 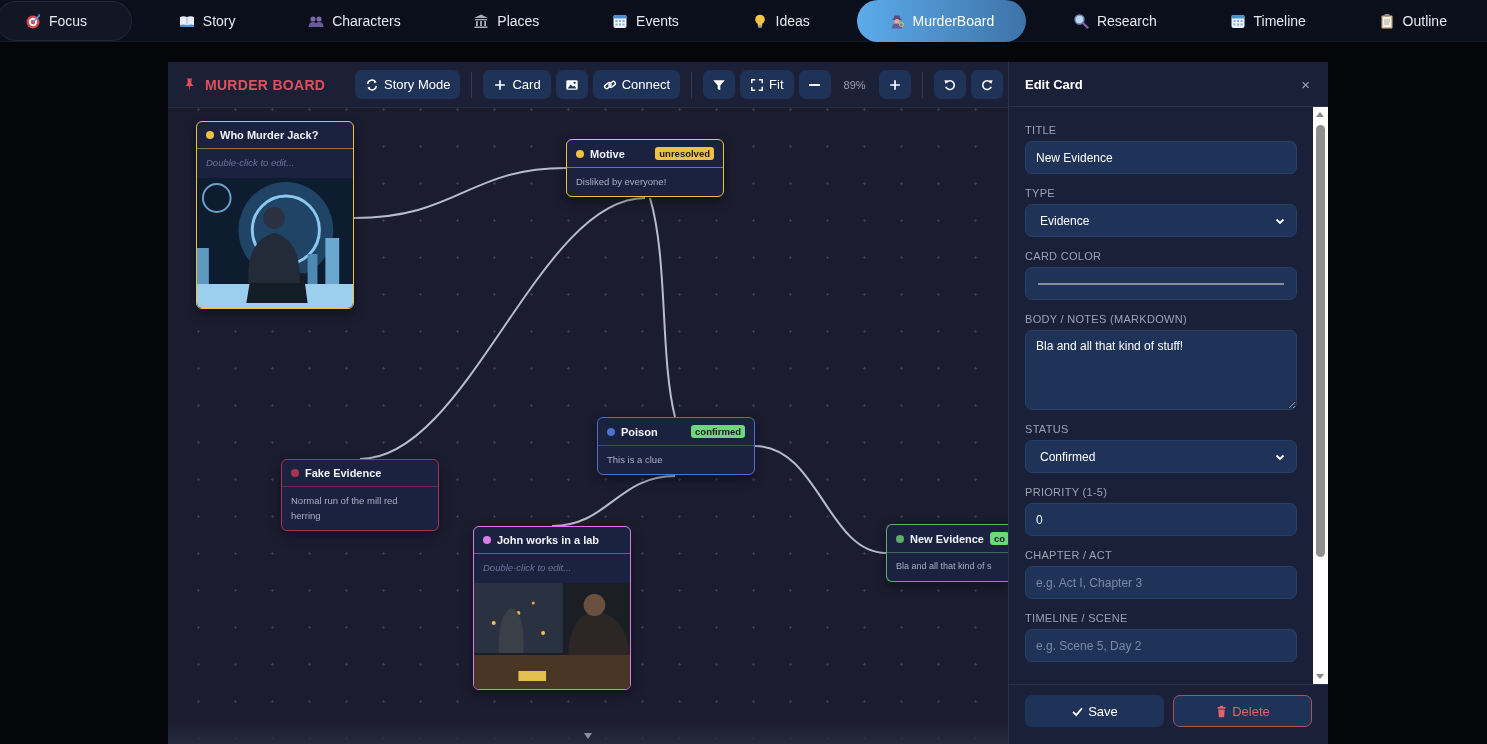 What do you see at coordinates (757, 84) in the screenshot?
I see `expand-icon` at bounding box center [757, 84].